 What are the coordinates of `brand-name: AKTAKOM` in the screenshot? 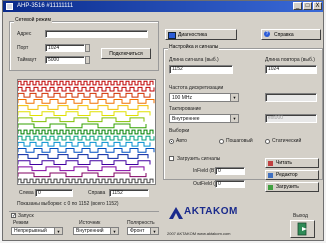 It's located at (211, 211).